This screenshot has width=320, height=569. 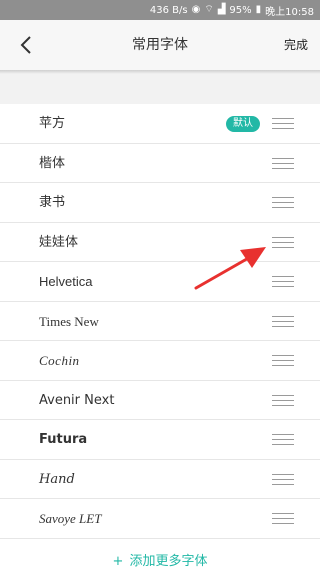 What do you see at coordinates (57, 479) in the screenshot?
I see `font-name: Hand` at bounding box center [57, 479].